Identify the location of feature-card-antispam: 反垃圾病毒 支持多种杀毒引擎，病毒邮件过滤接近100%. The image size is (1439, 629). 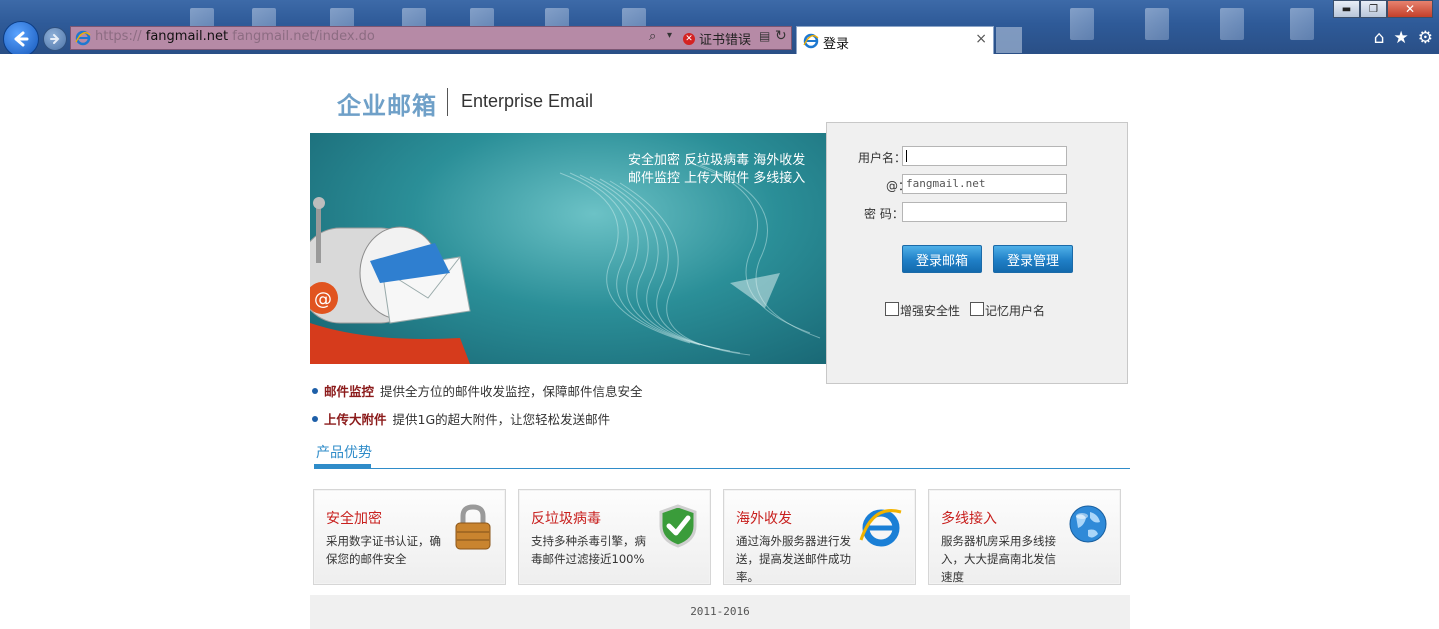
(614, 537).